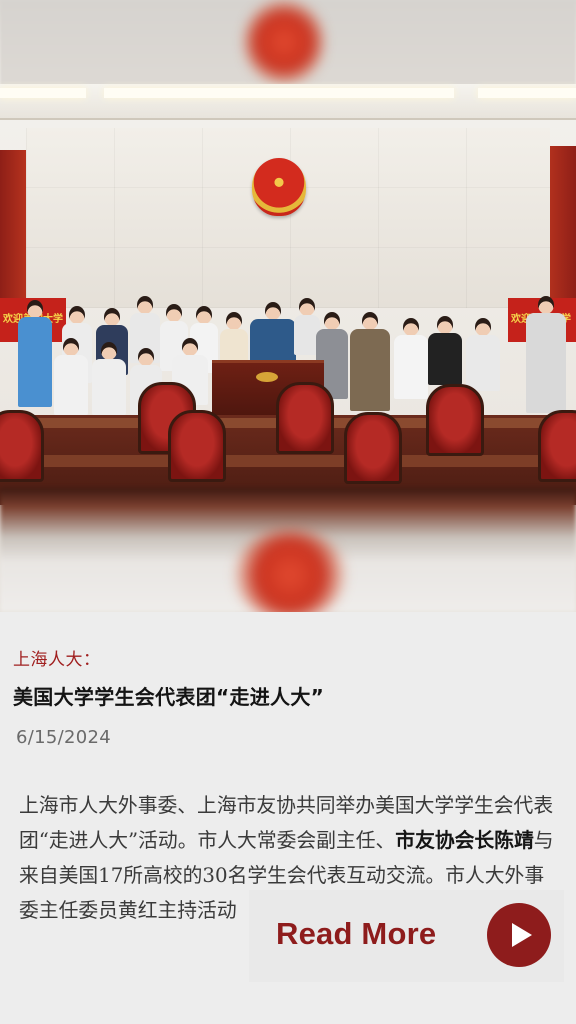 The height and width of the screenshot is (1024, 576). What do you see at coordinates (464, 840) in the screenshot?
I see `article-body-highlight: 市友协会长陈靖` at bounding box center [464, 840].